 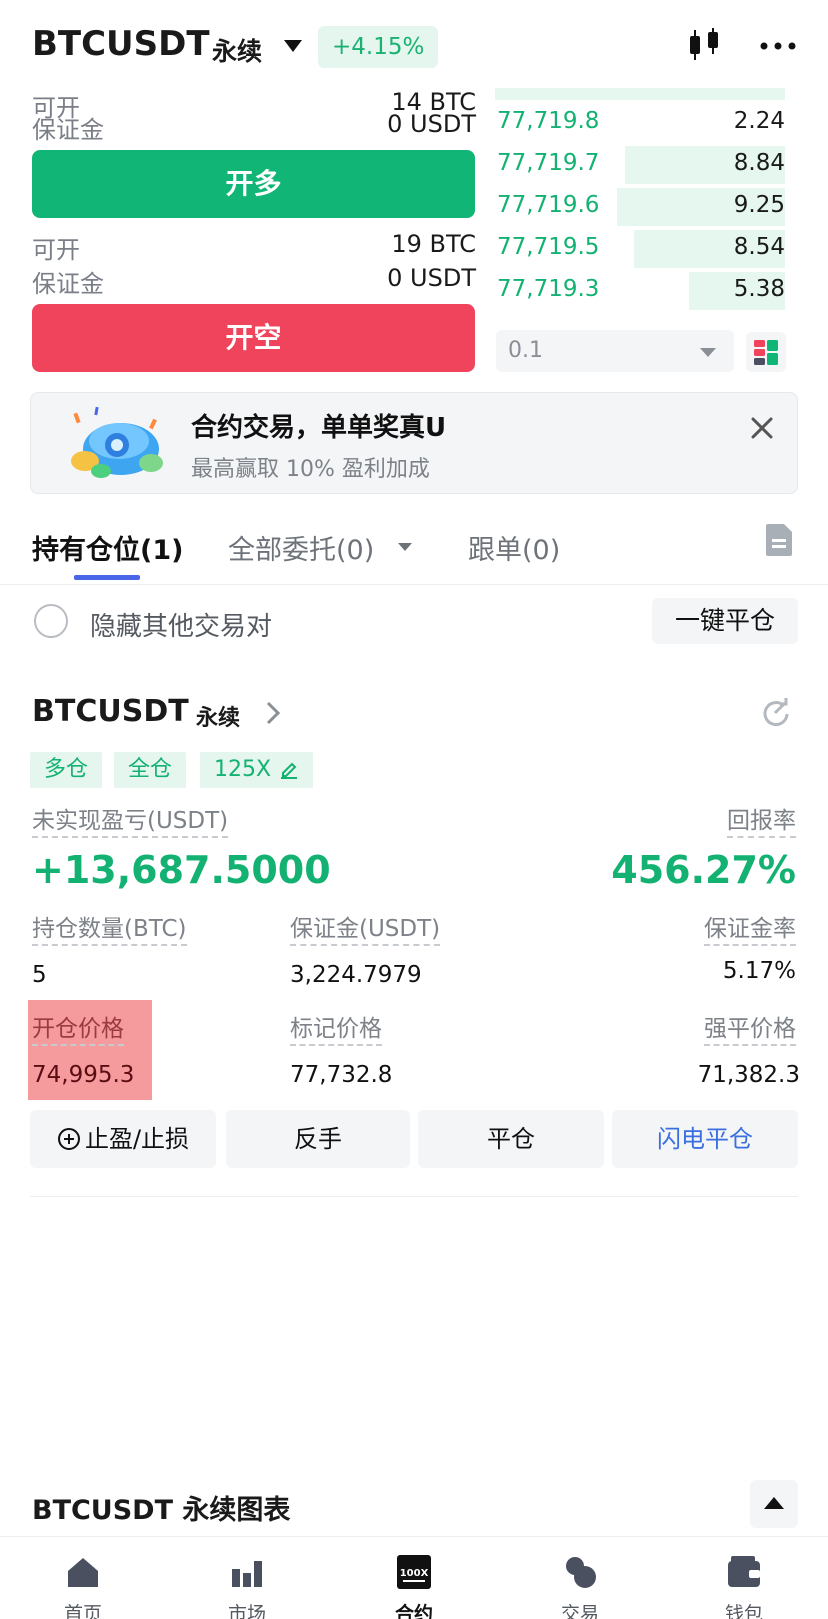 I want to click on open-long-button: 开多, so click(x=253, y=184).